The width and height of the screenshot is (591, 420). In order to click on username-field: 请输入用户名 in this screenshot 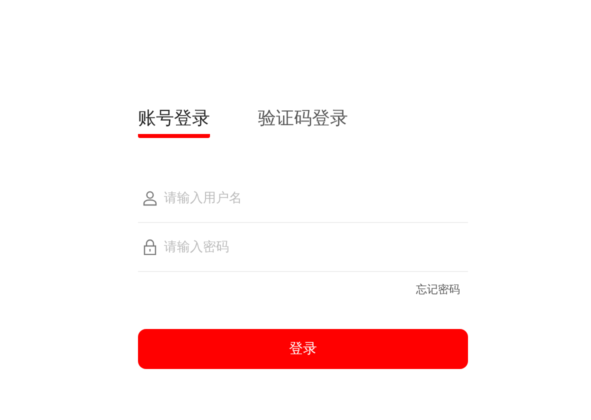, I will do `click(316, 198)`.